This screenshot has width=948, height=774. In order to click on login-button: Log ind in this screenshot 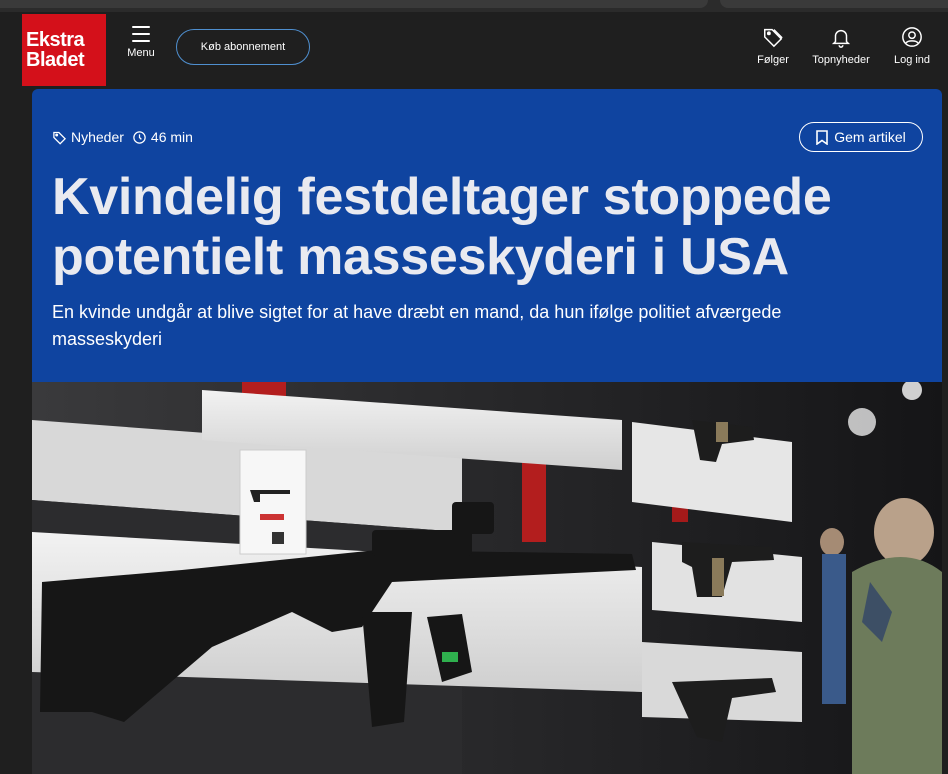, I will do `click(912, 46)`.